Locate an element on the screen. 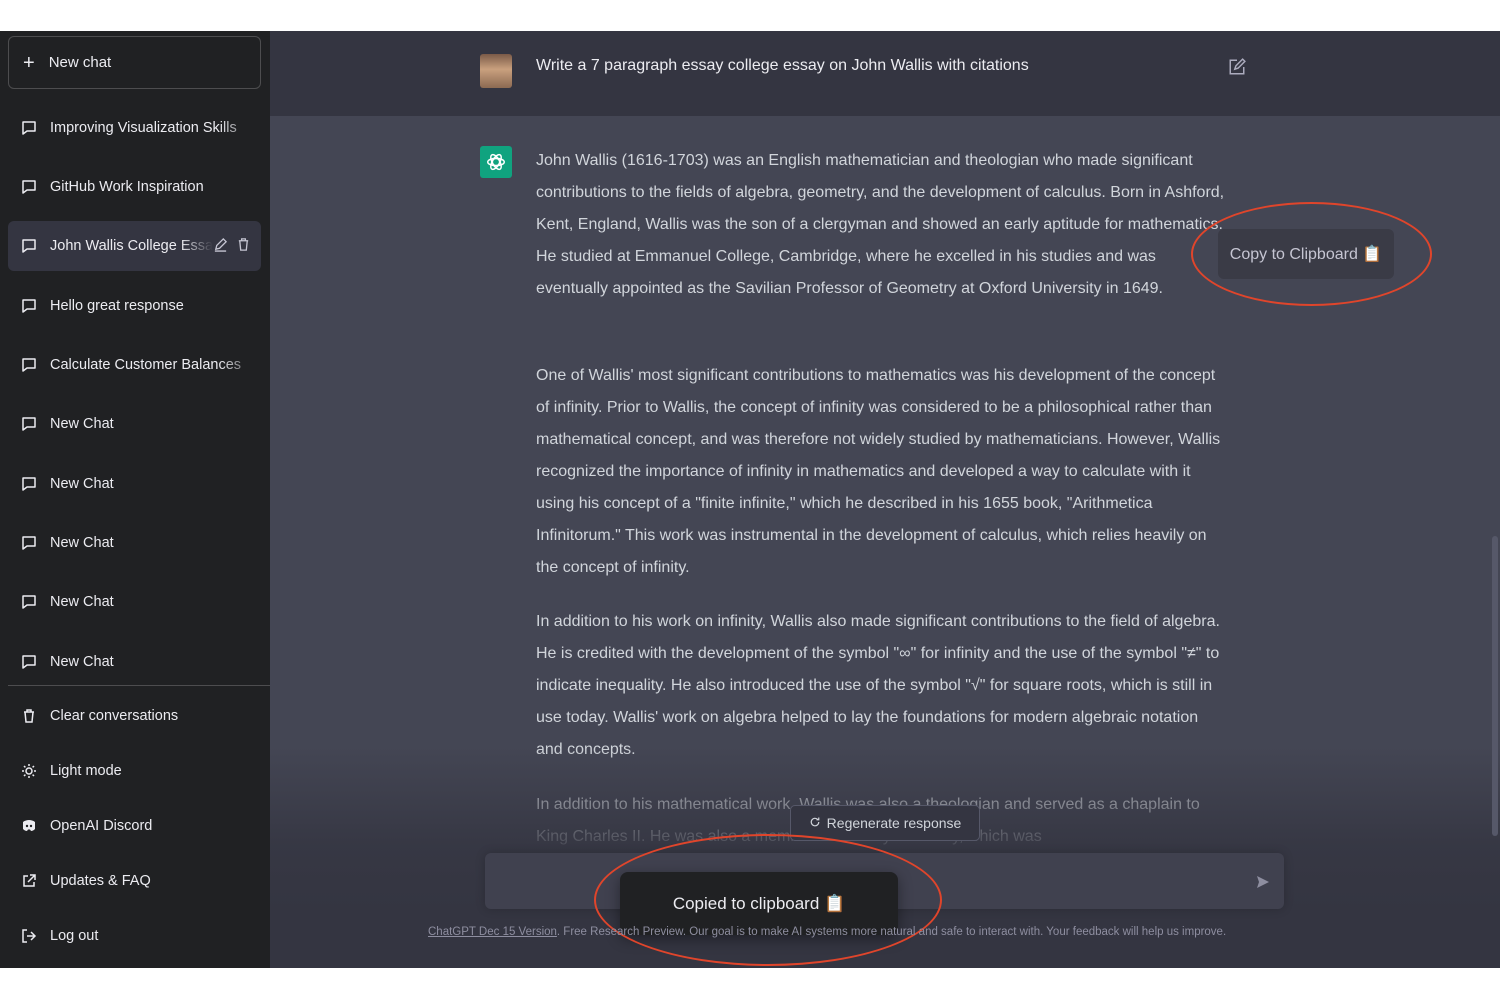 Image resolution: width=1500 pixels, height=1000 pixels. sidebar-conversation: Improving Visualization Skills is located at coordinates (134, 128).